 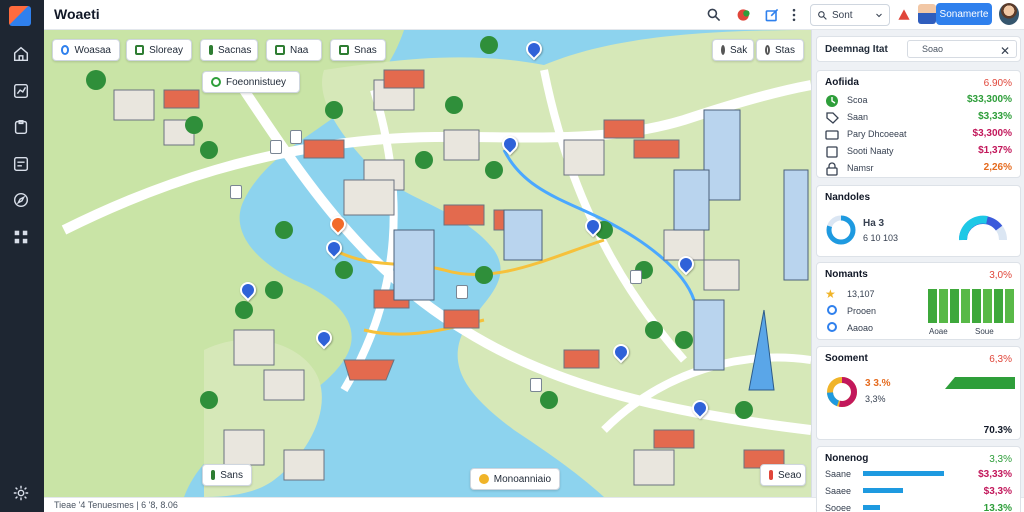 What do you see at coordinates (21, 127) in the screenshot?
I see `clipboard-icon` at bounding box center [21, 127].